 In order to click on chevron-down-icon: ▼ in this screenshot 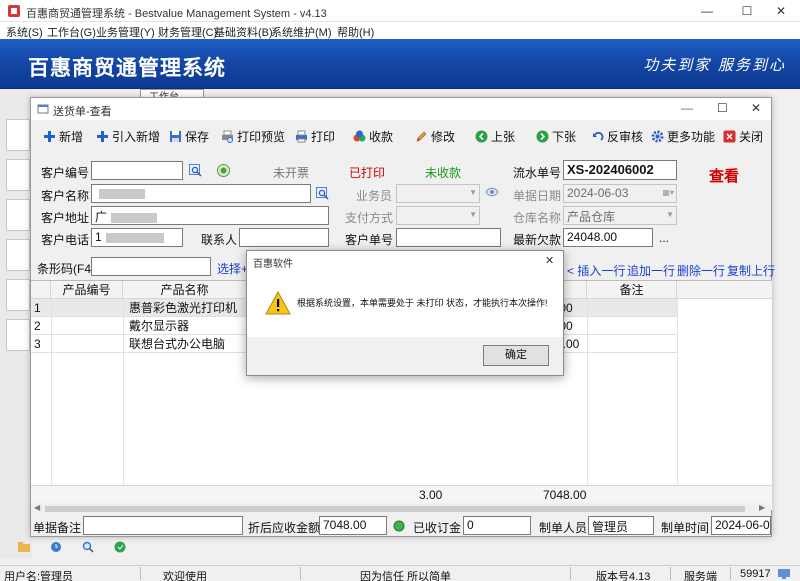, I will do `click(473, 192)`.